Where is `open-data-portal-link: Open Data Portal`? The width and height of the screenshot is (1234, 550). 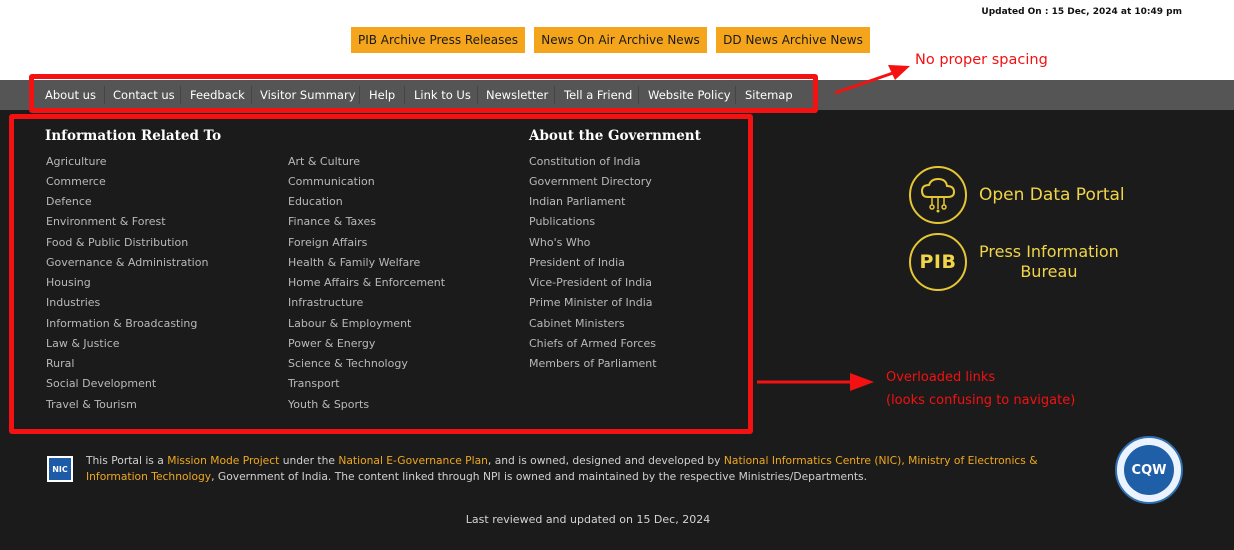 open-data-portal-link: Open Data Portal is located at coordinates (1017, 195).